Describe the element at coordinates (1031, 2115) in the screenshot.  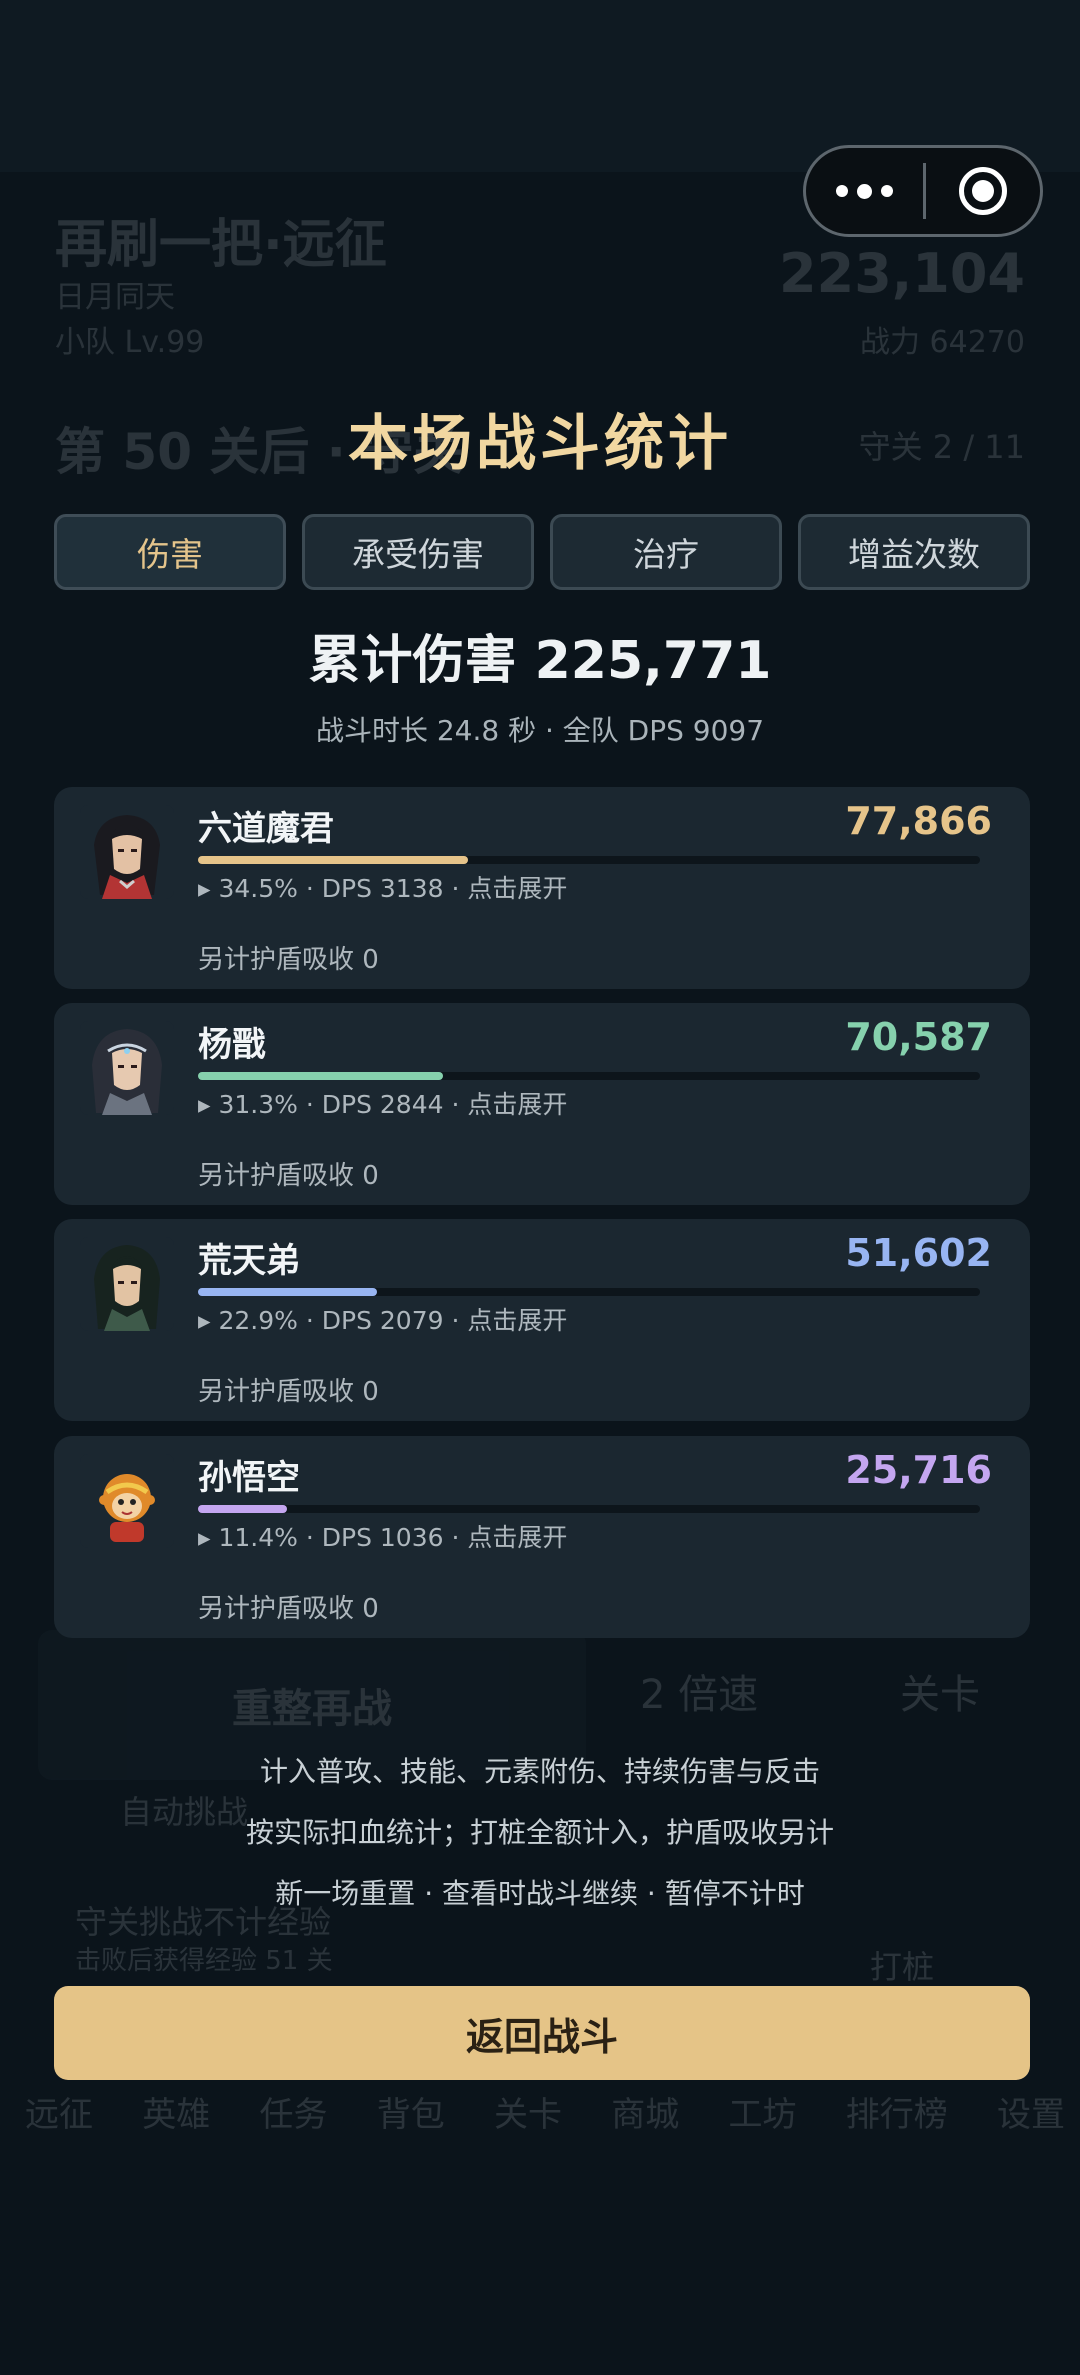
I see `bg-nav-item: 设置` at that location.